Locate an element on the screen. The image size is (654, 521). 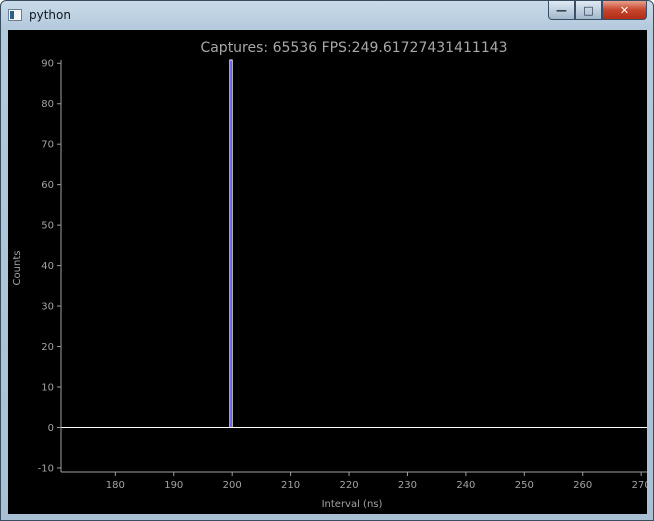
close-button: ✕ is located at coordinates (624, 10).